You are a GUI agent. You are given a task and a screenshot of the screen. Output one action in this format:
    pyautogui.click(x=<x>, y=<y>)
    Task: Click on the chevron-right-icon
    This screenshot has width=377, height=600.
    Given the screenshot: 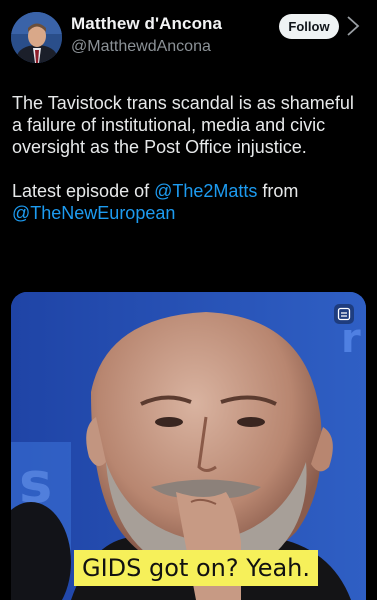 What is the action you would take?
    pyautogui.click(x=353, y=26)
    